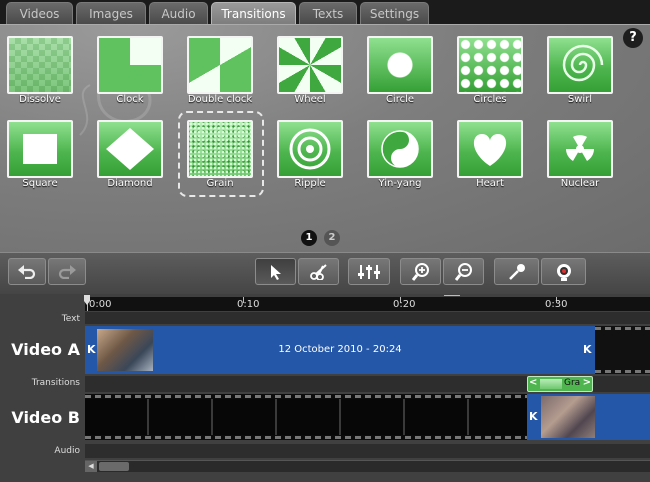  I want to click on transition-double-clock: Double clock, so click(220, 72).